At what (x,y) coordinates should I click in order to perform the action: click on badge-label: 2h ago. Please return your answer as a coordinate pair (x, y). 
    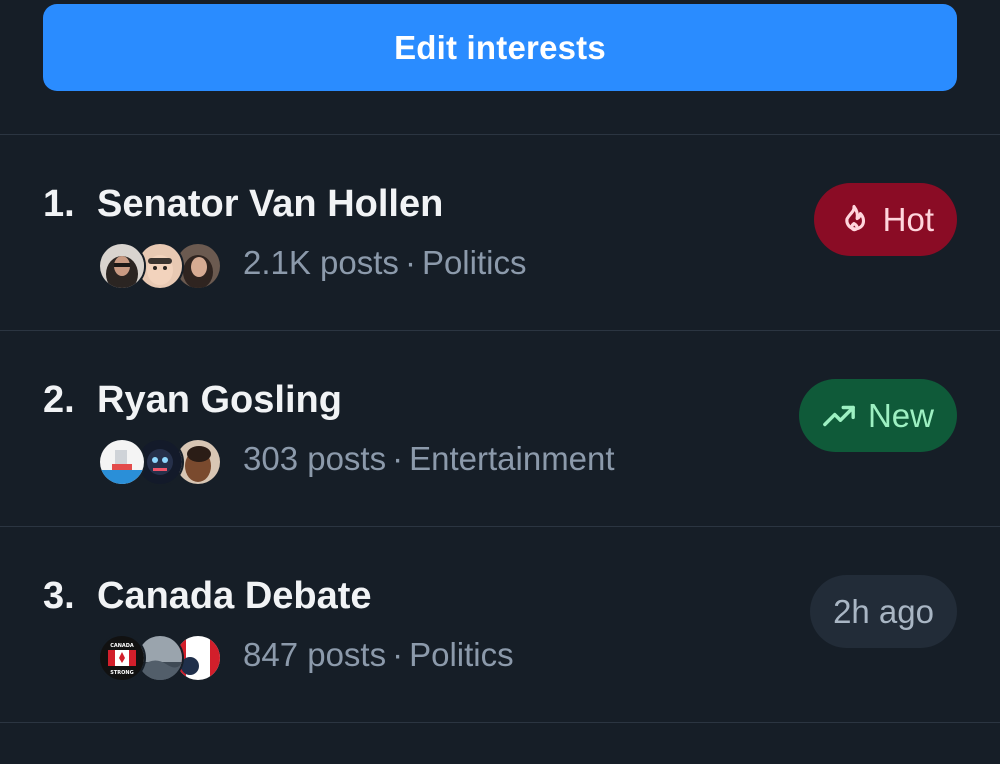
    Looking at the image, I should click on (883, 611).